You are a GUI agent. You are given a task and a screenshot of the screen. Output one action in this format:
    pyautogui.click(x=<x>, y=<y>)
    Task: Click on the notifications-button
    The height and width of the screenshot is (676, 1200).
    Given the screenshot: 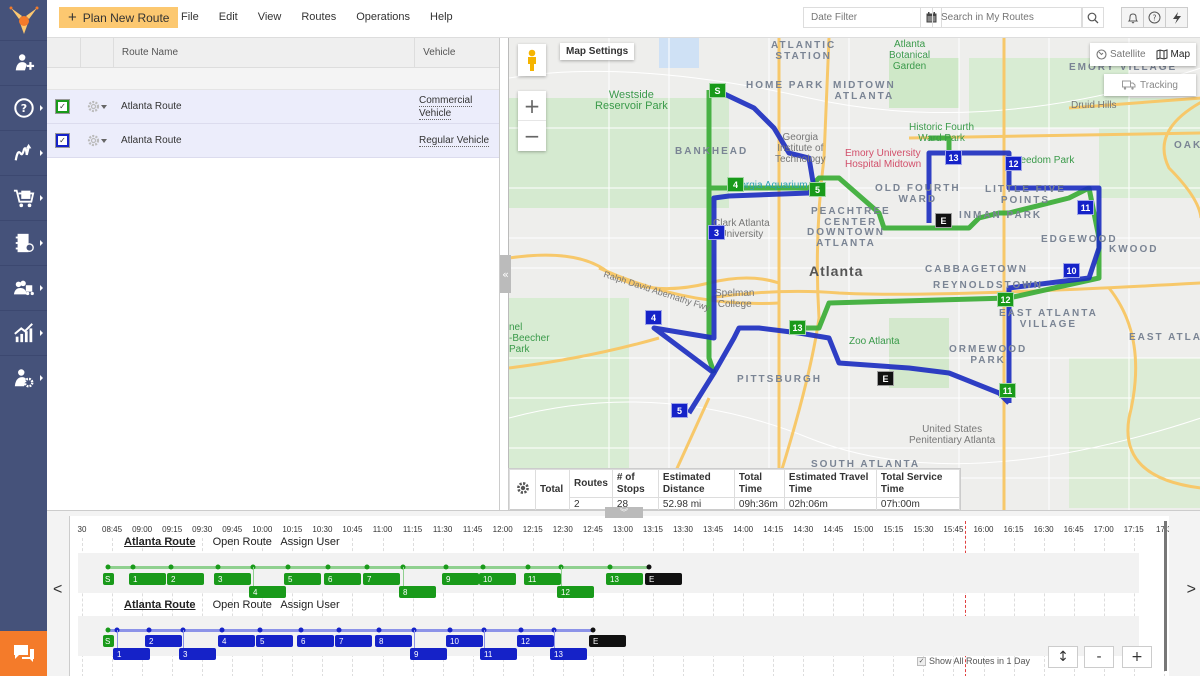 What is the action you would take?
    pyautogui.click(x=1132, y=17)
    